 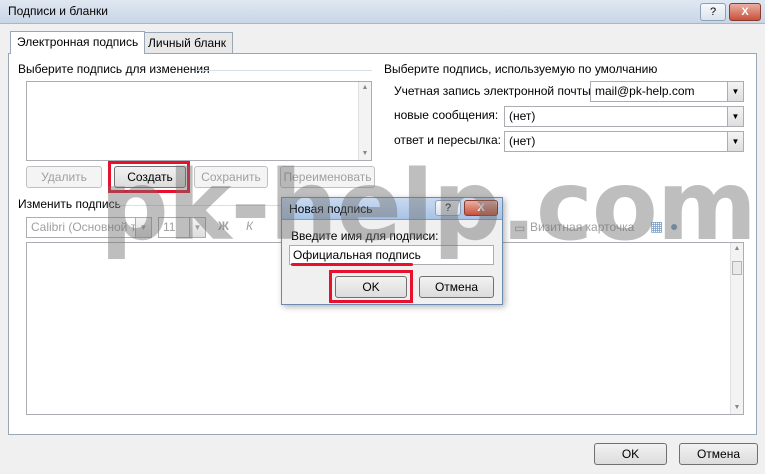 What do you see at coordinates (582, 227) in the screenshot?
I see `business-card-button: Визитная карточка` at bounding box center [582, 227].